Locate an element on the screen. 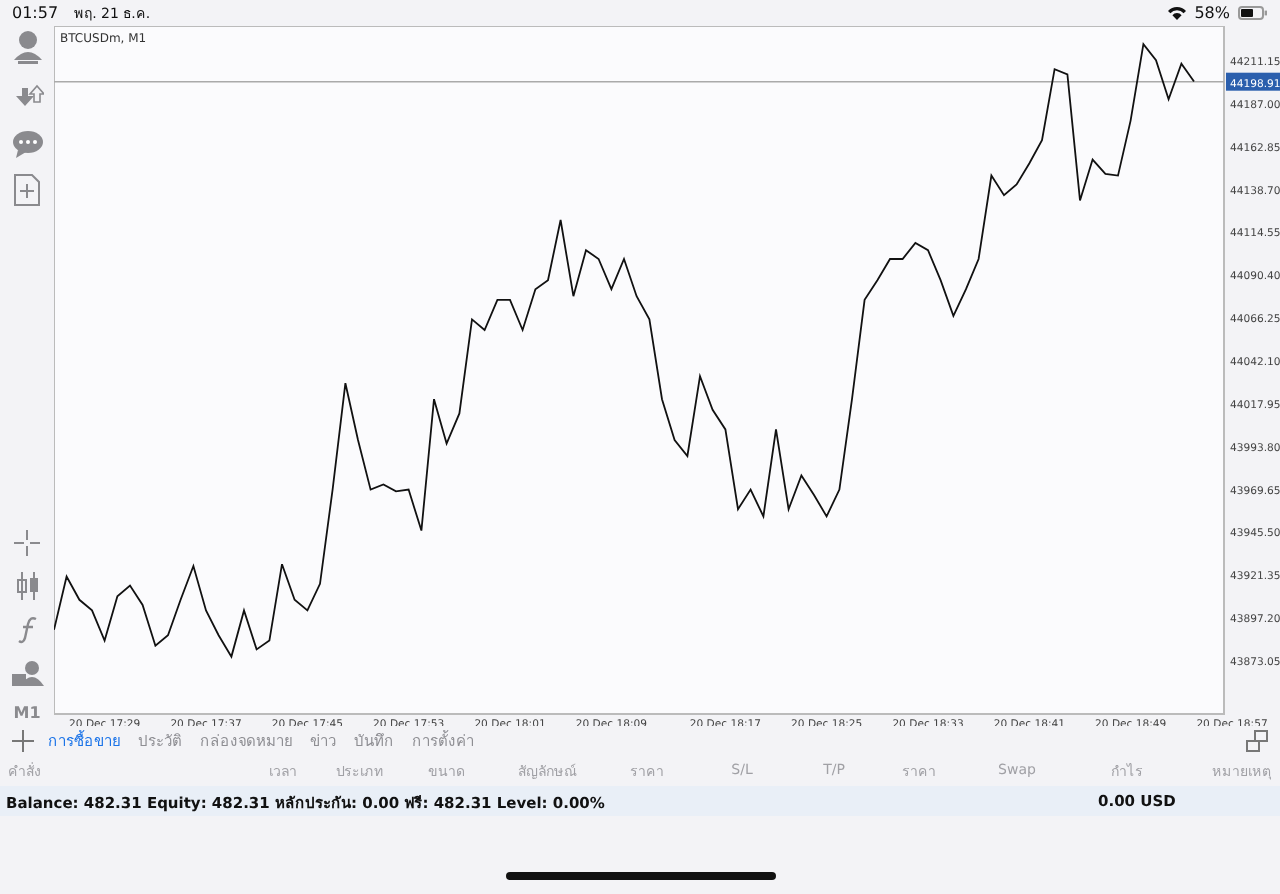  chat-icon is located at coordinates (27, 144).